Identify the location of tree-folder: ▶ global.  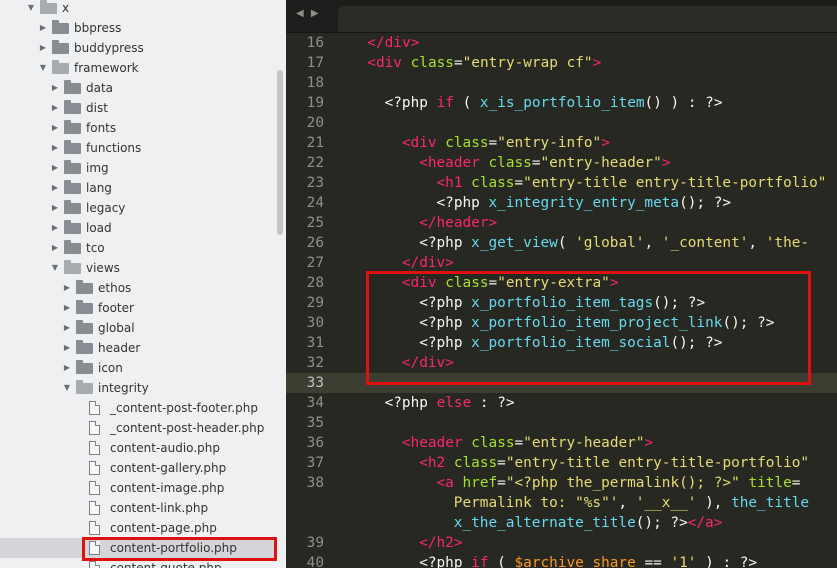
(138, 328).